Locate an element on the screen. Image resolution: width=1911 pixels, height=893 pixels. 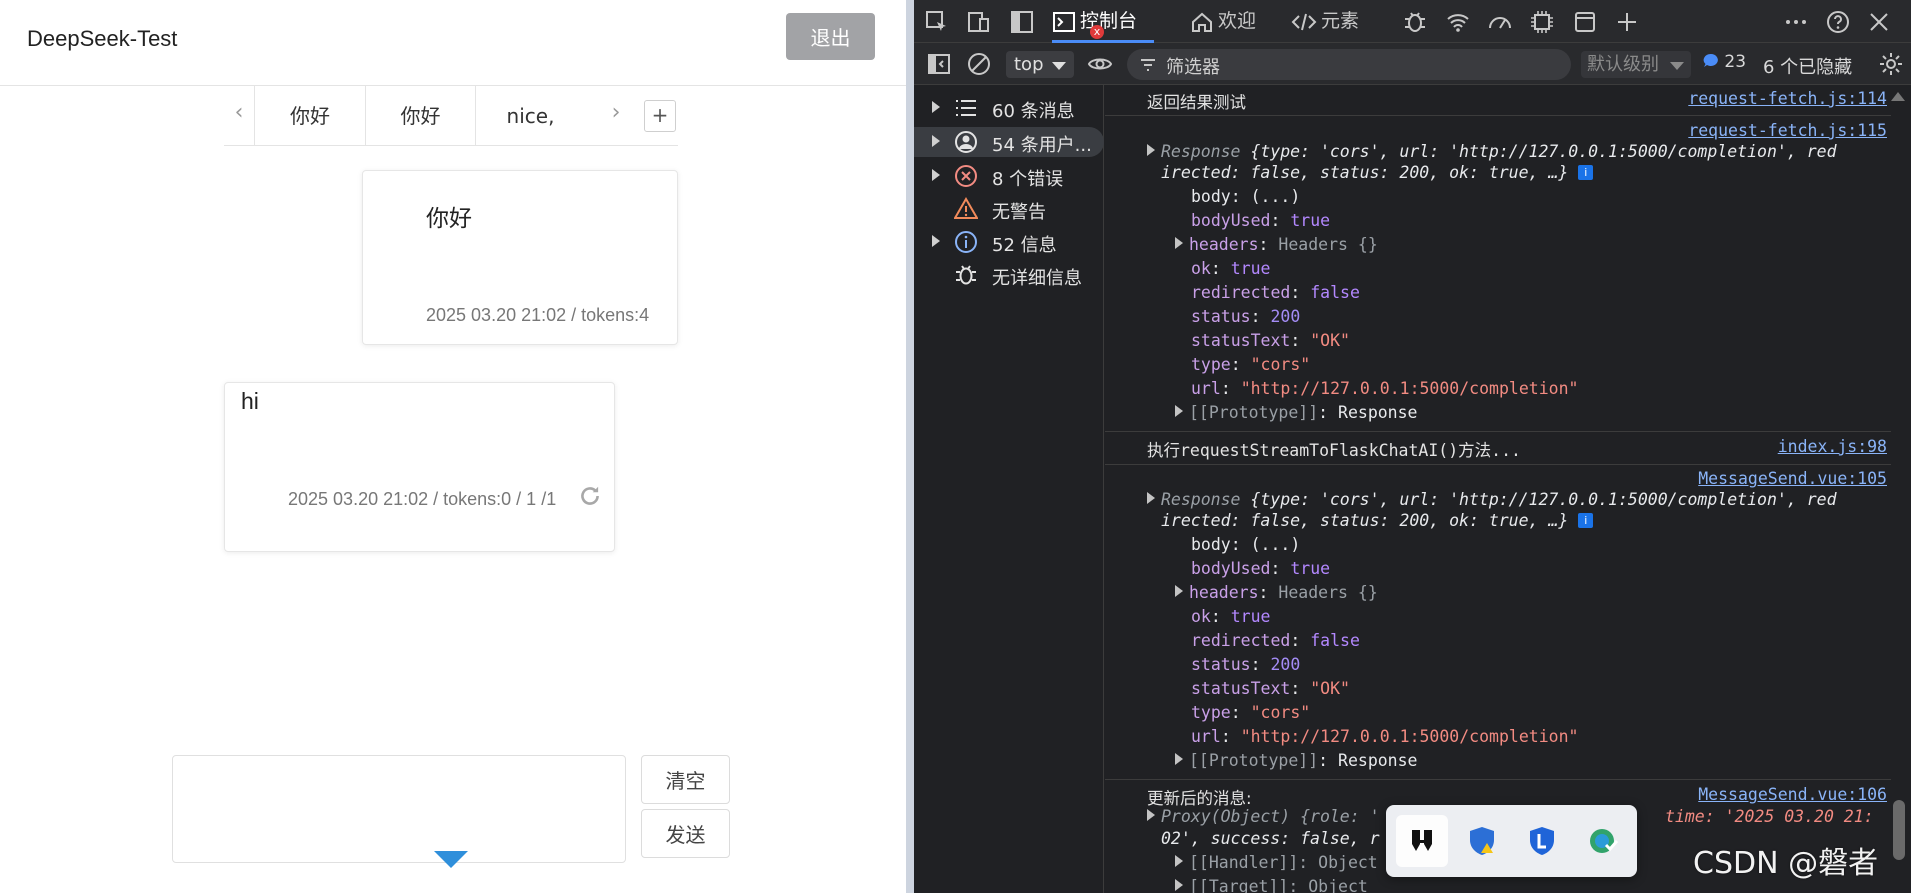
settings-gear-icon is located at coordinates (1891, 64).